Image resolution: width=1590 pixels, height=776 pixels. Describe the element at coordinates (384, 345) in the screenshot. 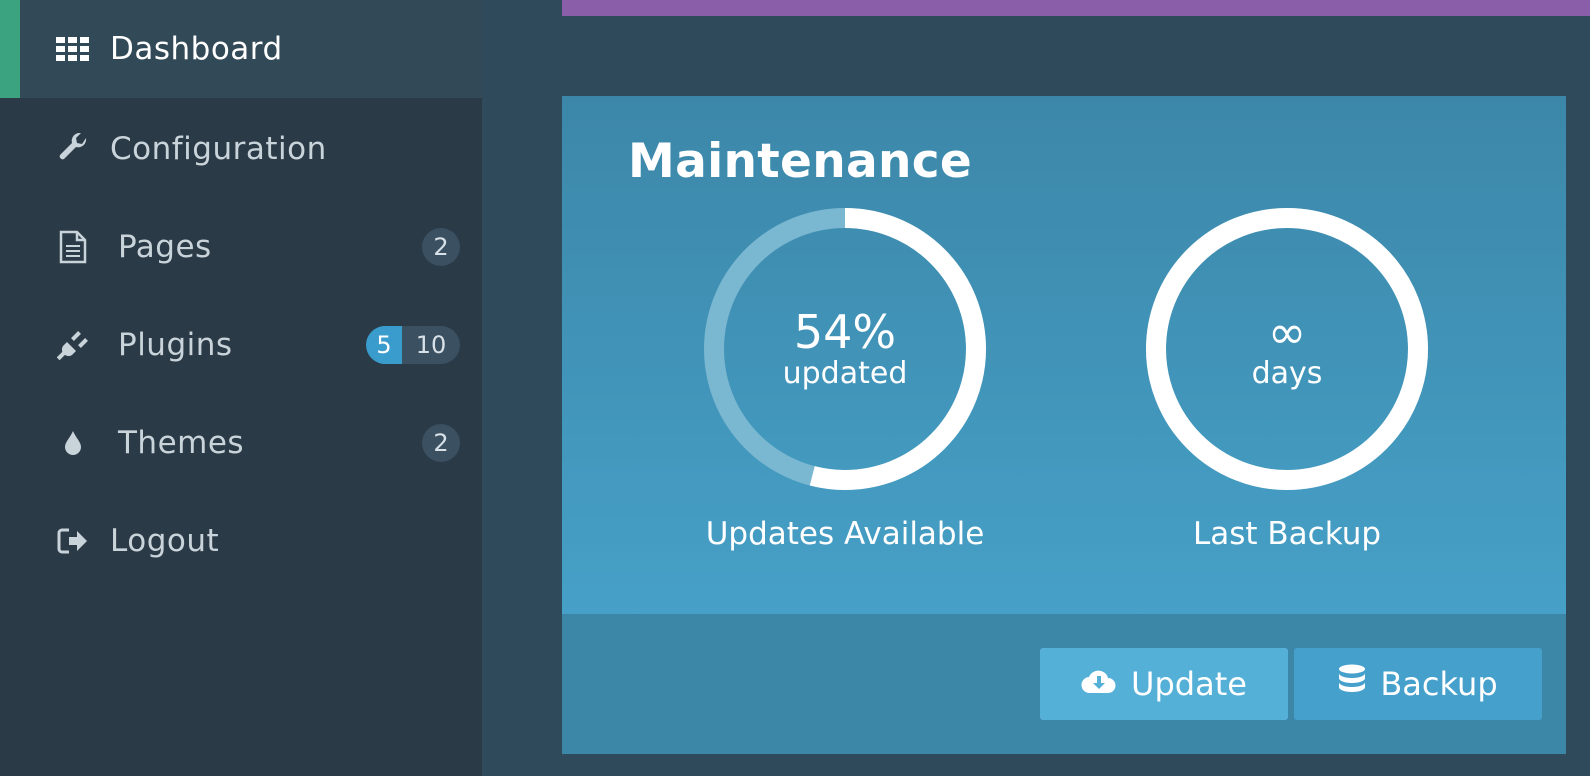

I see `plugins-updates-count: 5` at that location.